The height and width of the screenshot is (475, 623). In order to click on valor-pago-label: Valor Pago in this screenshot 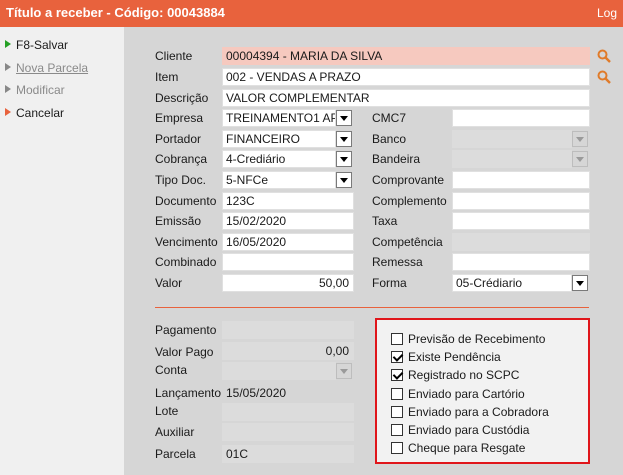, I will do `click(184, 352)`.